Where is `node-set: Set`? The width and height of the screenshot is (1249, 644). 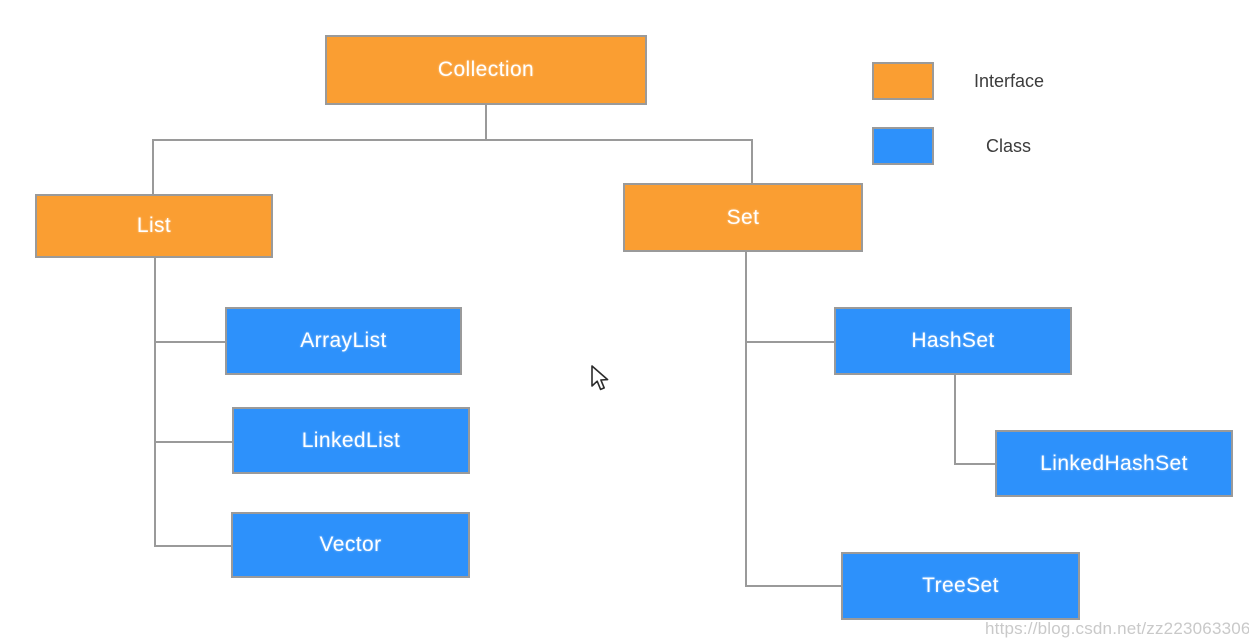
node-set: Set is located at coordinates (743, 217).